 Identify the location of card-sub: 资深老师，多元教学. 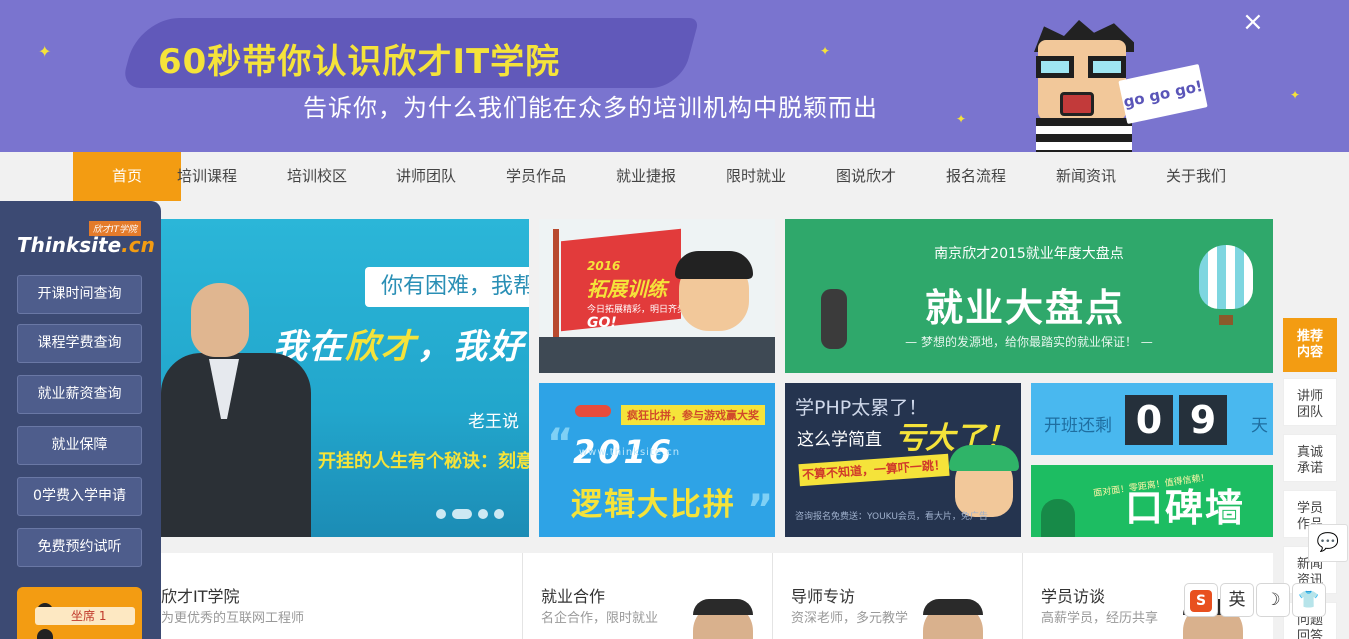
(850, 618).